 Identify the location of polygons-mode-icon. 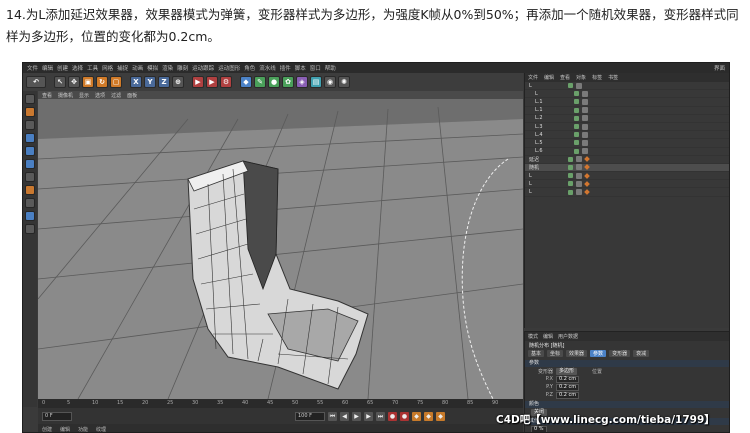
(30, 164).